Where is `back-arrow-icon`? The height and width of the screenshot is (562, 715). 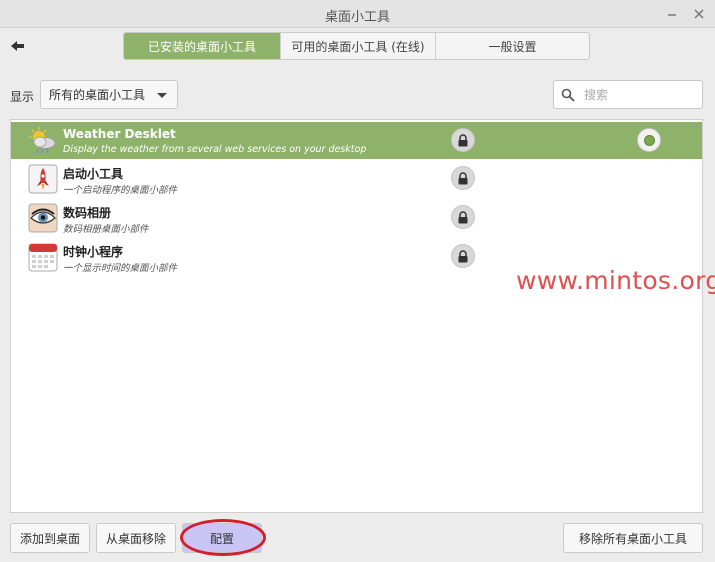
back-arrow-icon is located at coordinates (17, 46).